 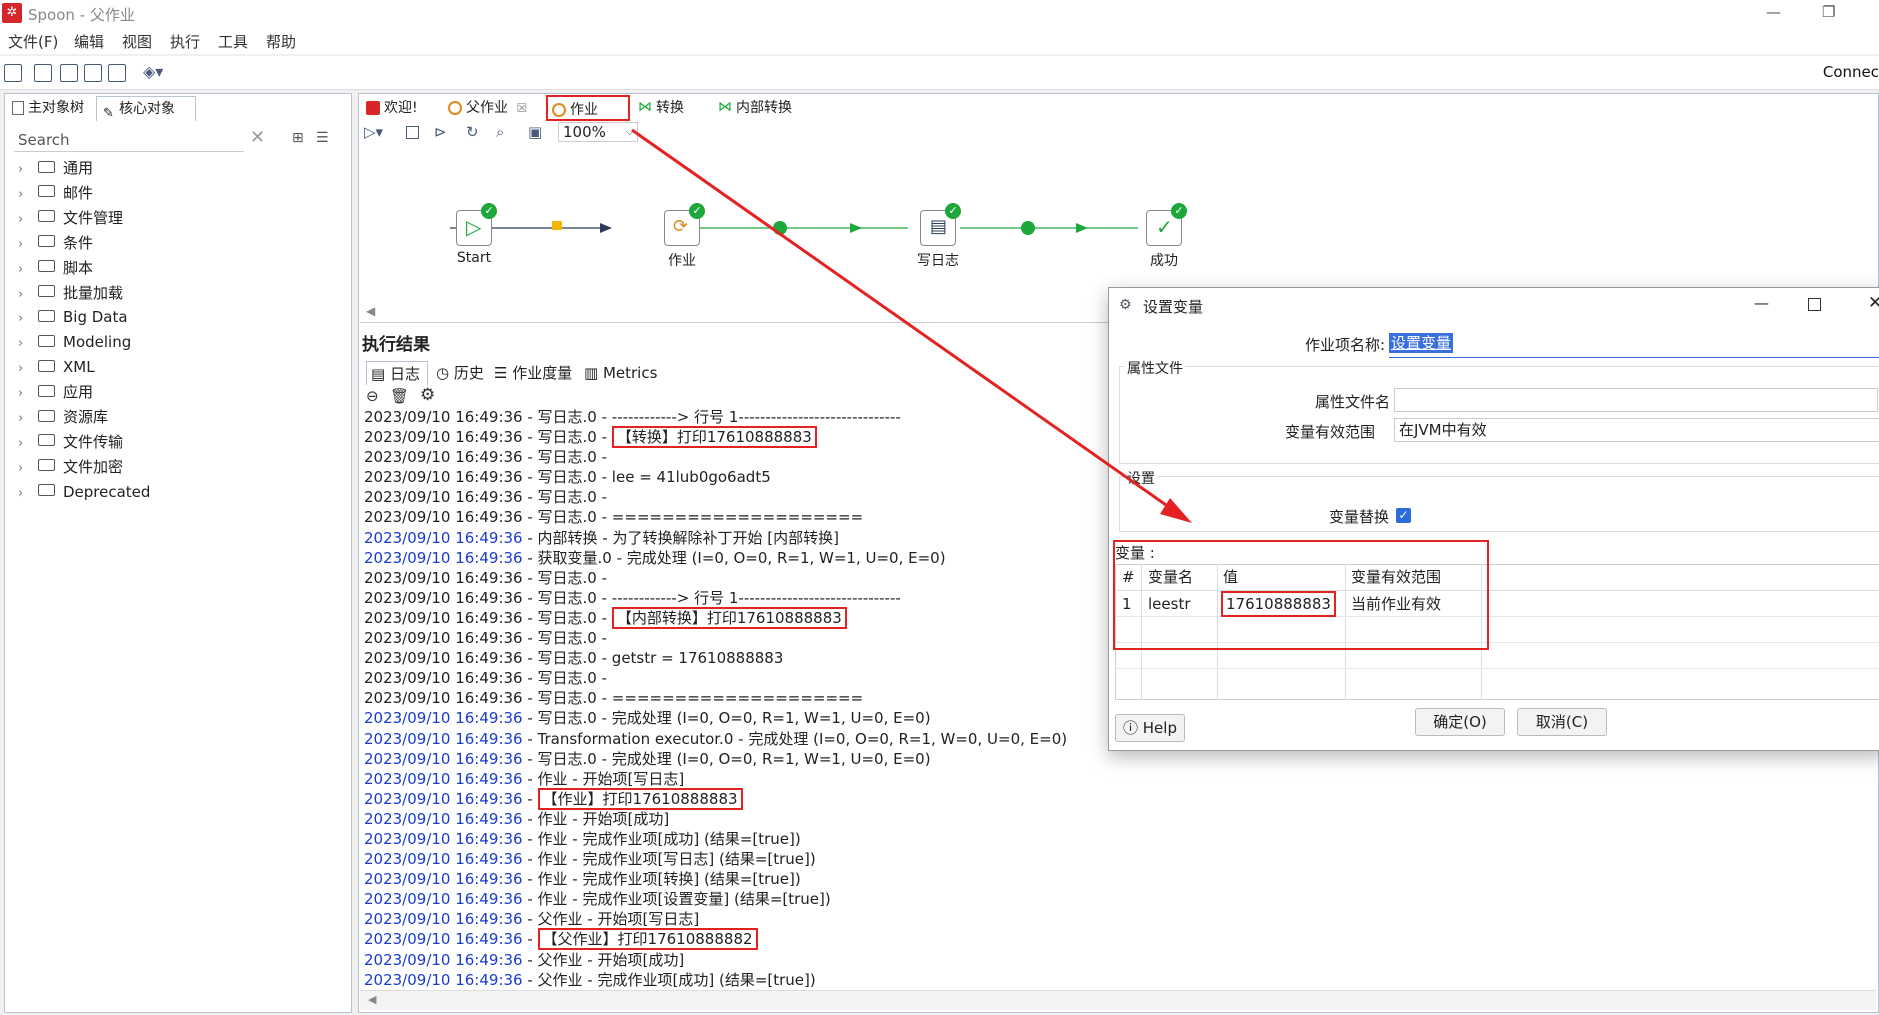 What do you see at coordinates (661, 838) in the screenshot?
I see `log-message: - 作业 - 完成作业项[成功] (结果=[true])` at bounding box center [661, 838].